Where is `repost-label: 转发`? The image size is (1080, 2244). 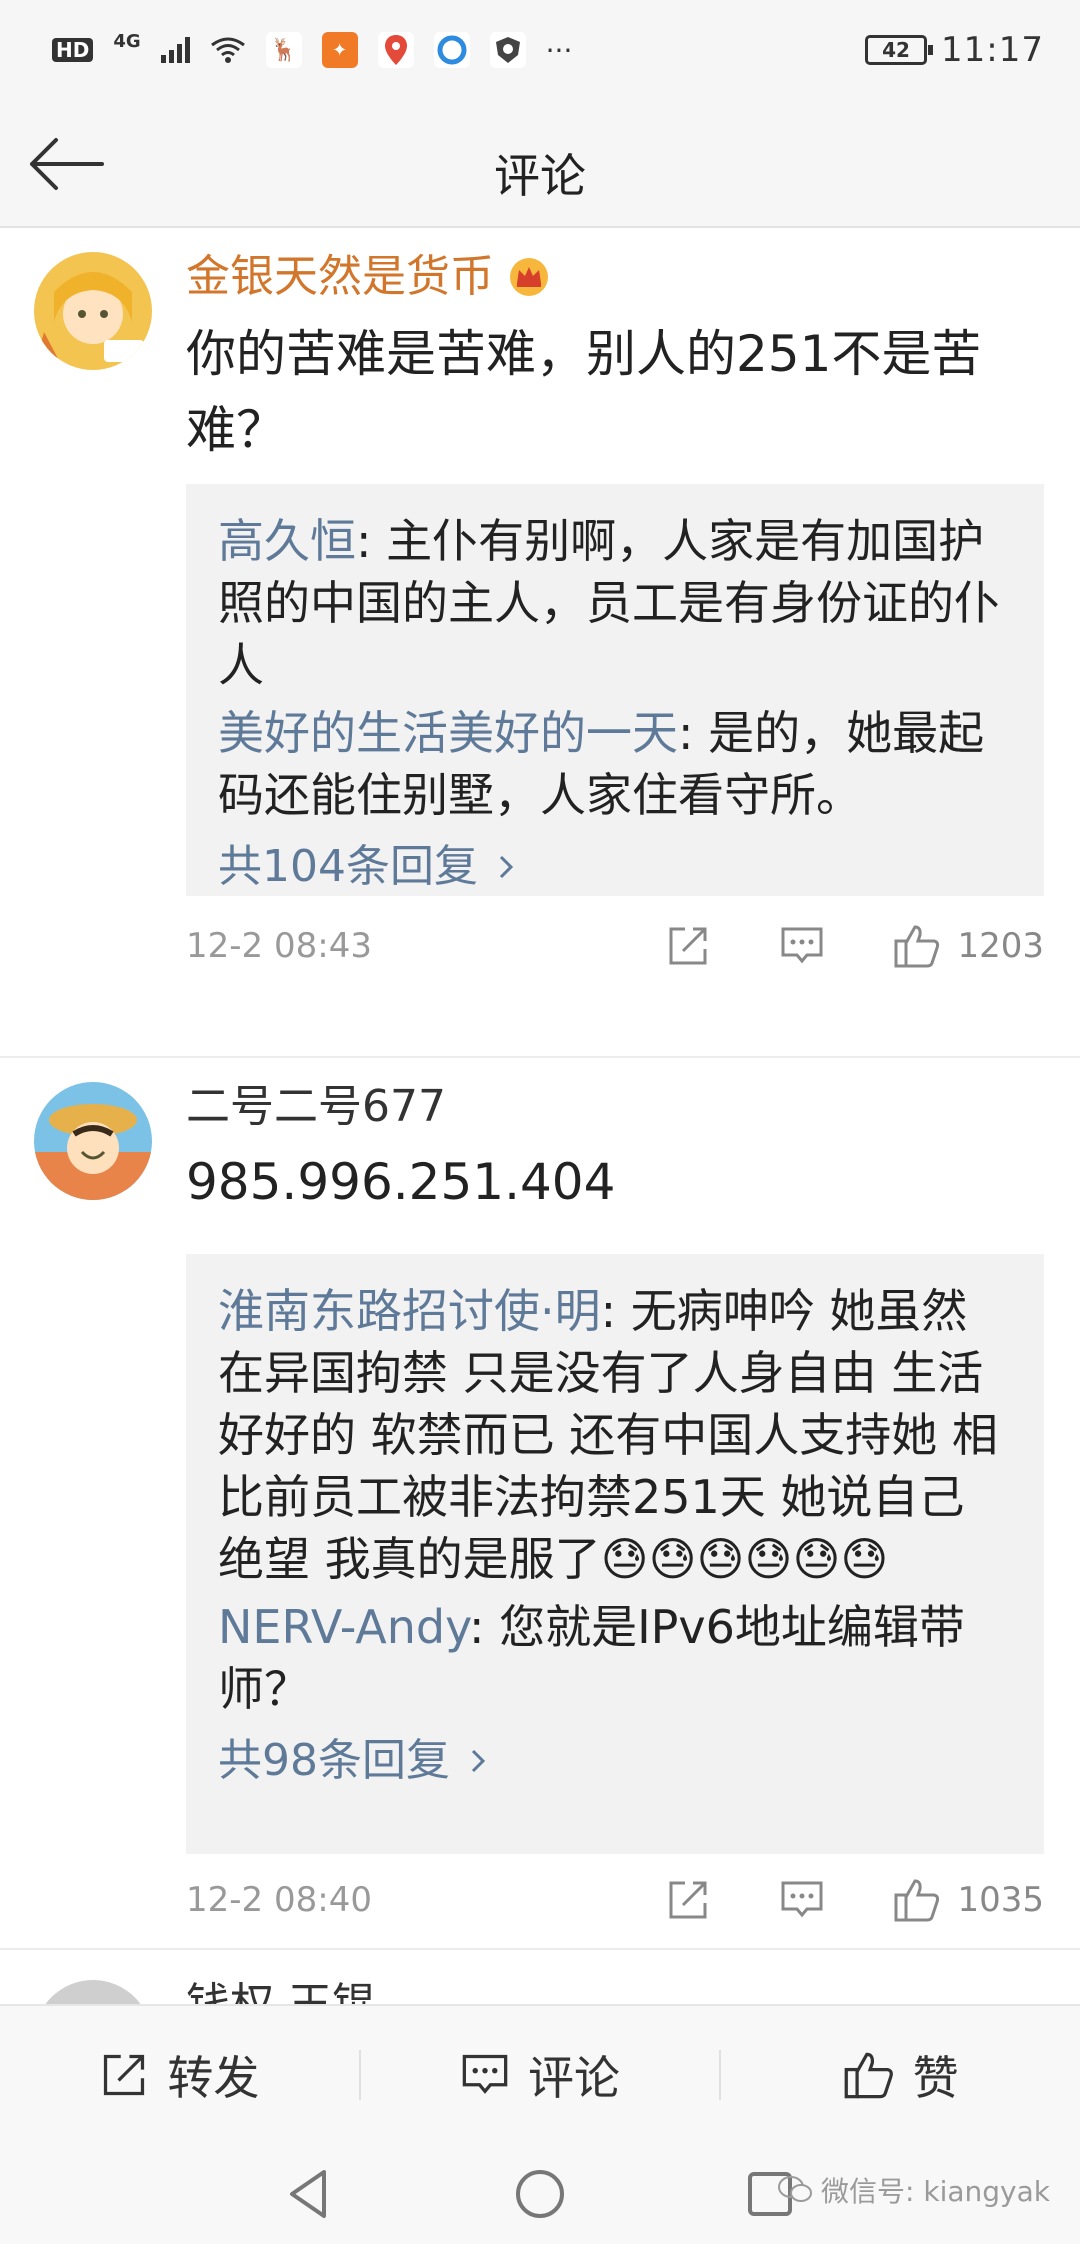
repost-label: 转发 is located at coordinates (213, 2078).